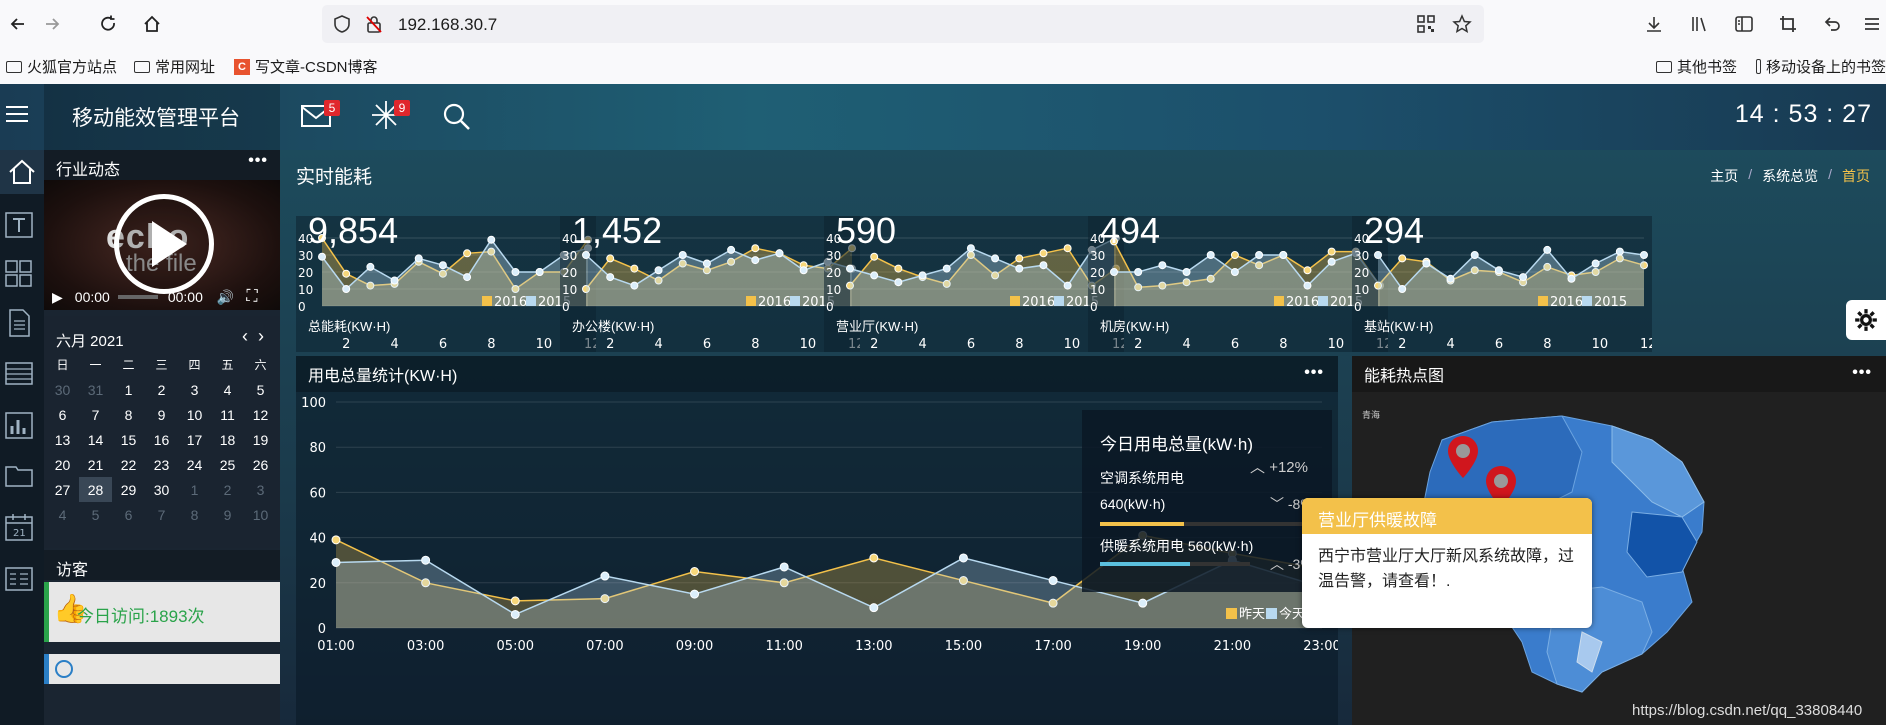 The height and width of the screenshot is (725, 1886). Describe the element at coordinates (22, 172) in the screenshot. I see `home-nav-icon` at that location.